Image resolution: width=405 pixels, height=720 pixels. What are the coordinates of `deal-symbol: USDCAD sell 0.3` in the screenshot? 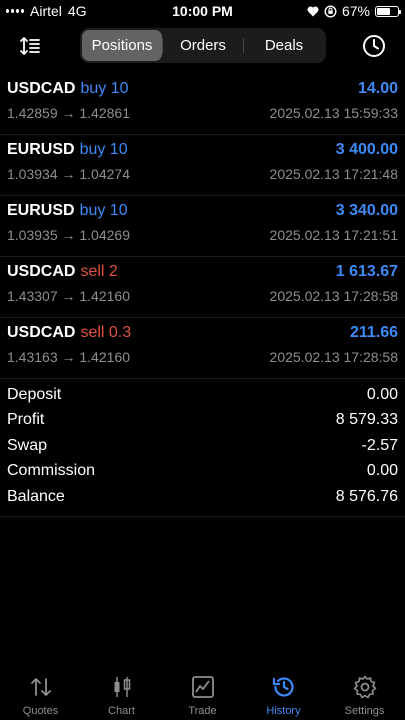 It's located at (69, 333).